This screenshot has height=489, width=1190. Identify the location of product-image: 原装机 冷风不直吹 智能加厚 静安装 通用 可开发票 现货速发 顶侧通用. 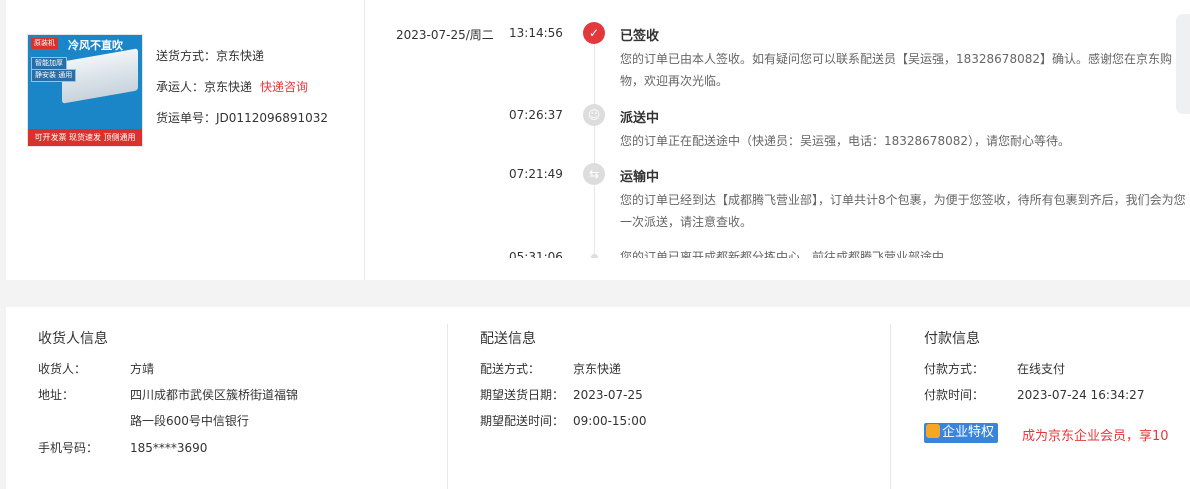
(85, 90).